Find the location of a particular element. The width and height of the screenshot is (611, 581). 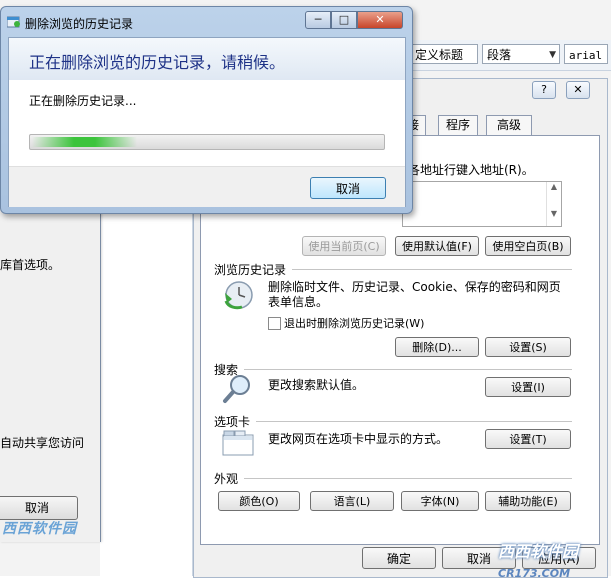

font-select-value: arial is located at coordinates (586, 55).